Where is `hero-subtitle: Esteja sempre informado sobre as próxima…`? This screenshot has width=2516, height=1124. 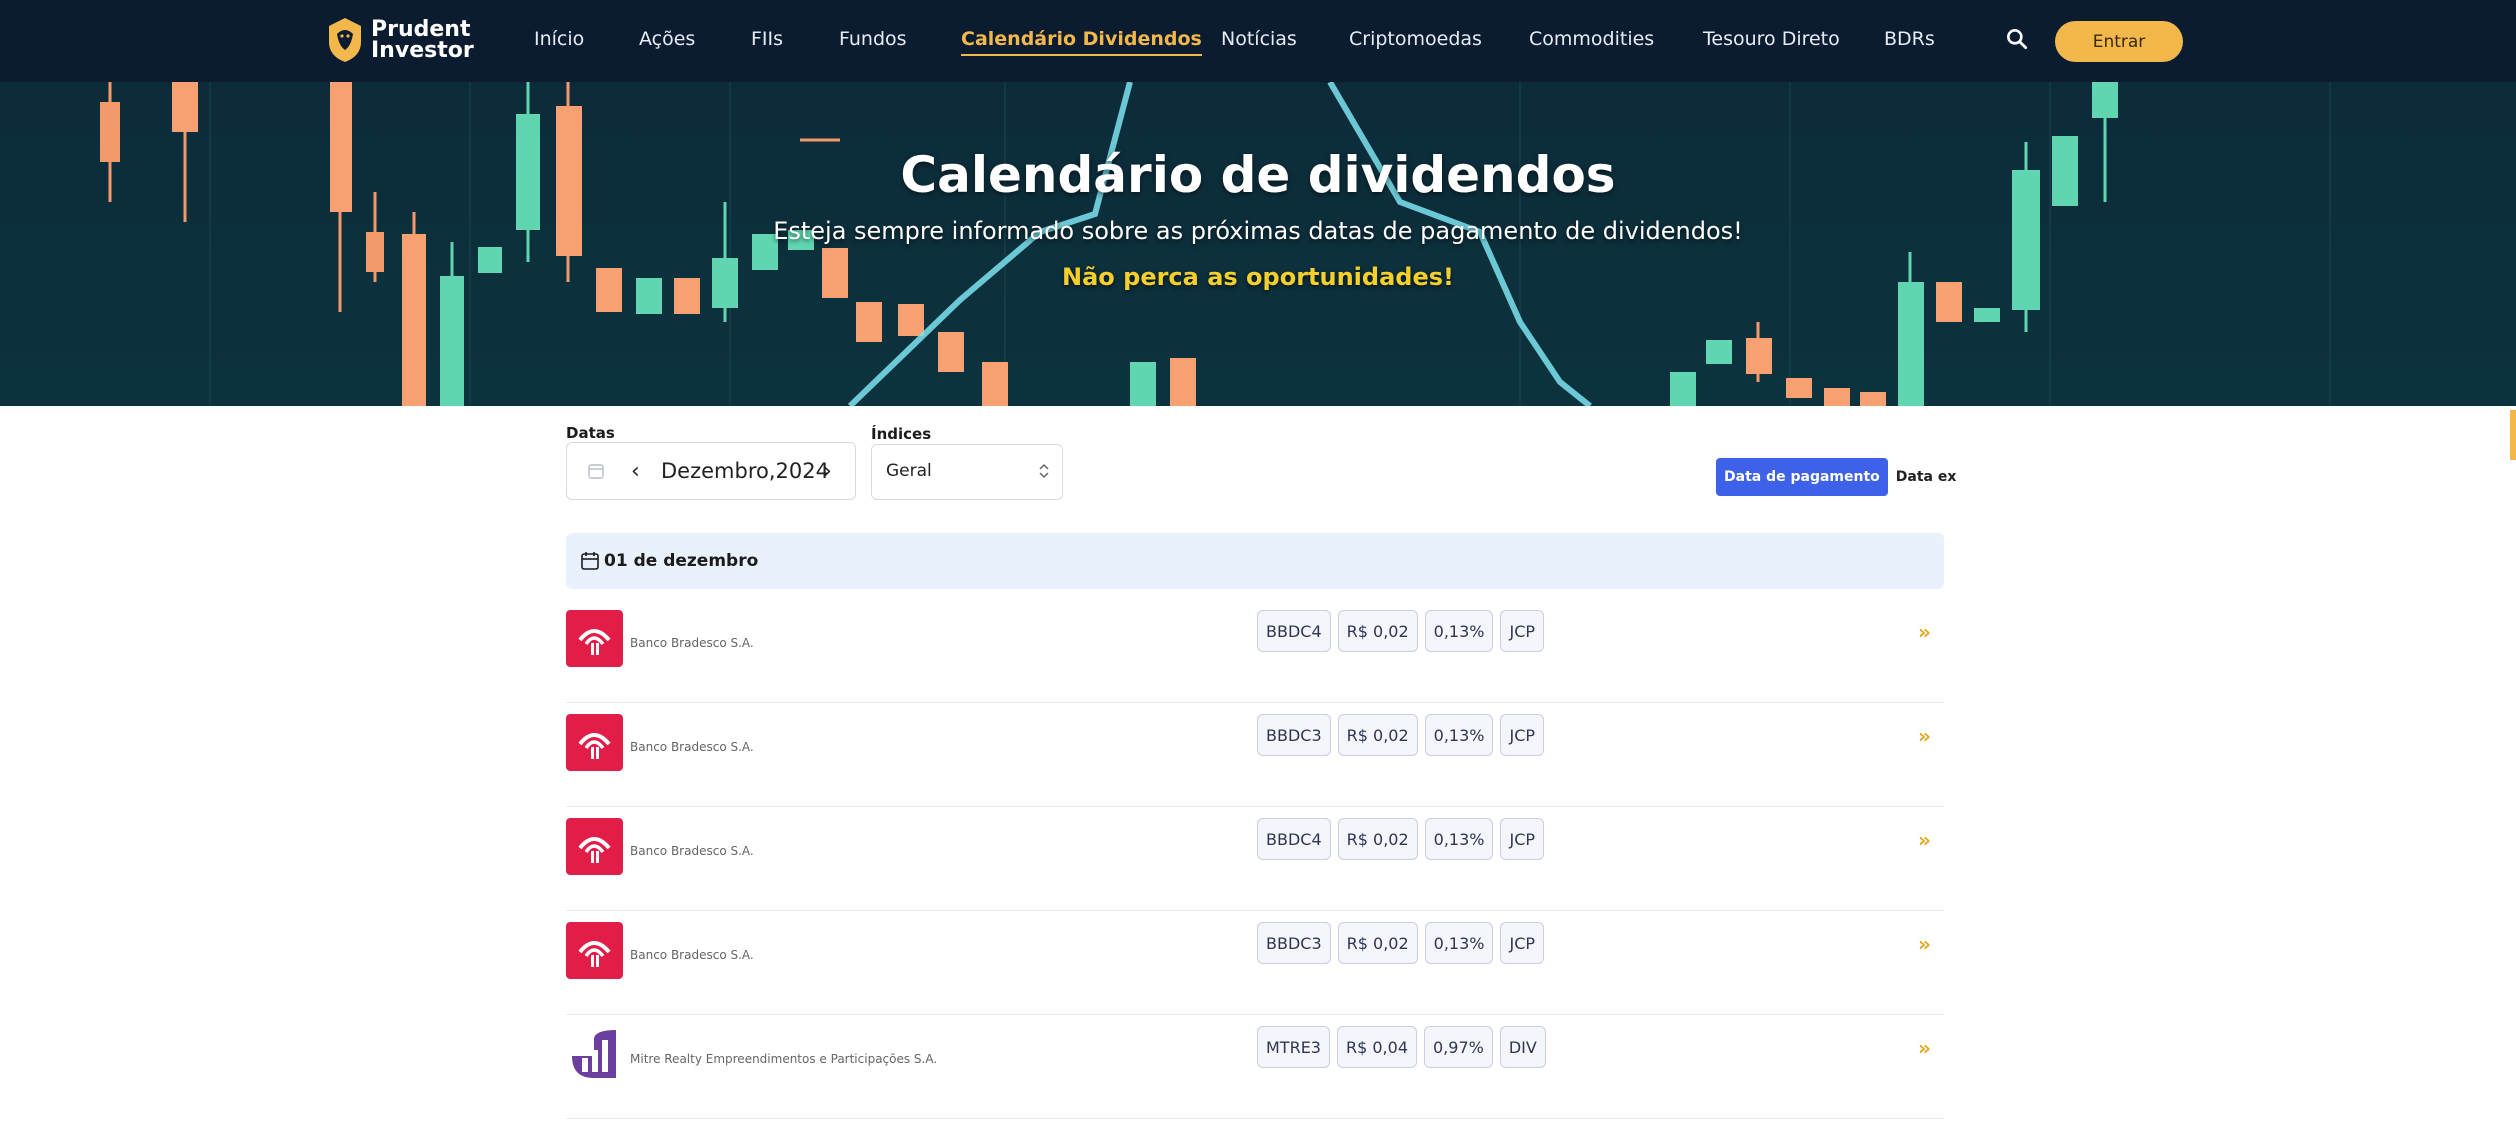
hero-subtitle: Esteja sempre informado sobre as próxima… is located at coordinates (1258, 231).